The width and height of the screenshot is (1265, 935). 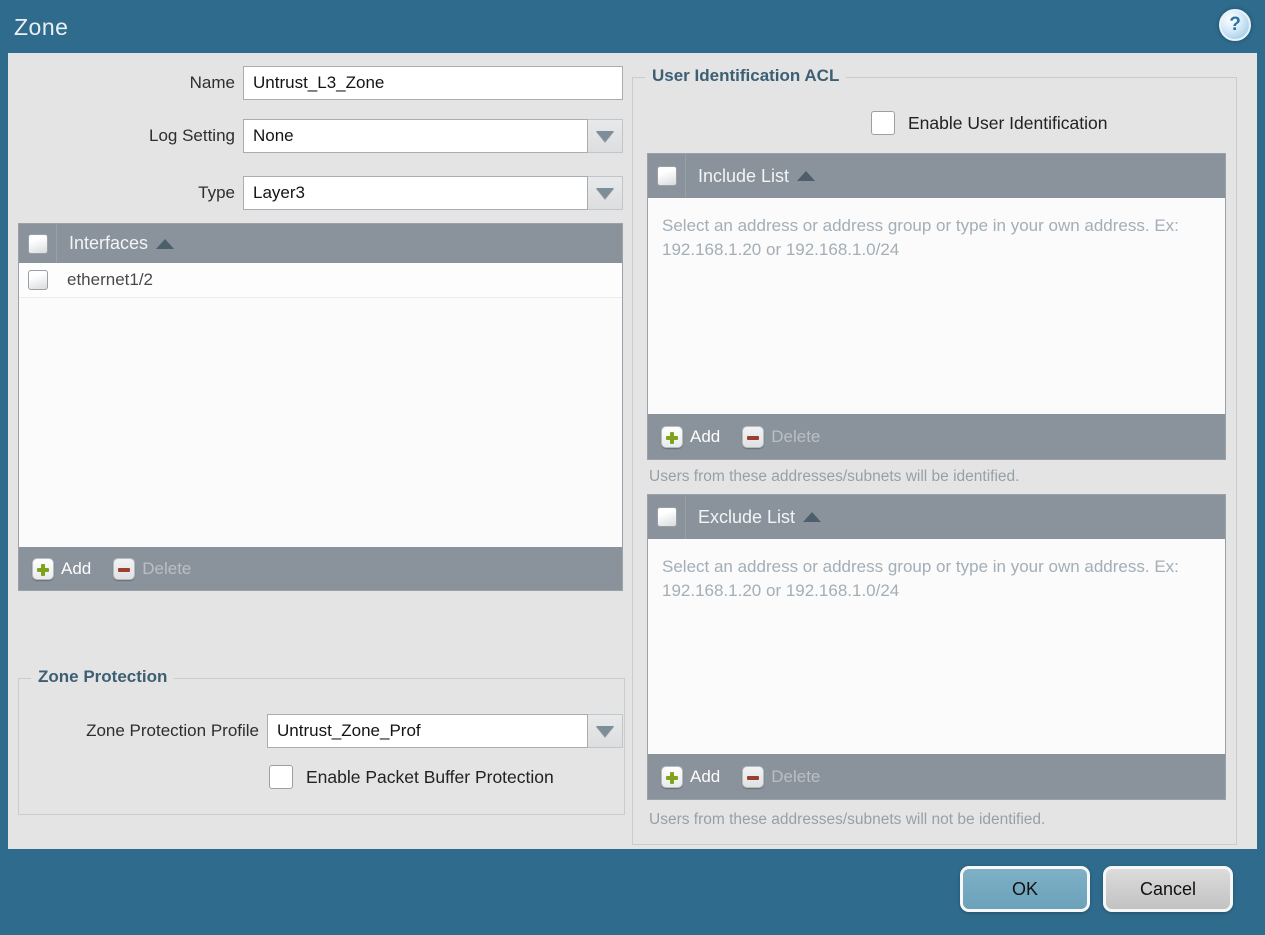 I want to click on interfaces-header-cell, so click(x=38, y=243).